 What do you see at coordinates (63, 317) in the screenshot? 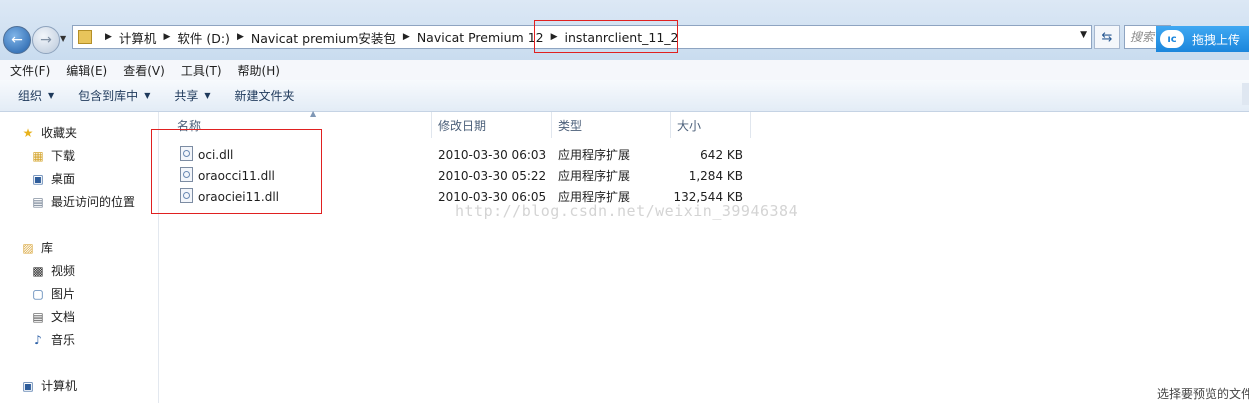
I see `nav-documents-label: 文档` at bounding box center [63, 317].